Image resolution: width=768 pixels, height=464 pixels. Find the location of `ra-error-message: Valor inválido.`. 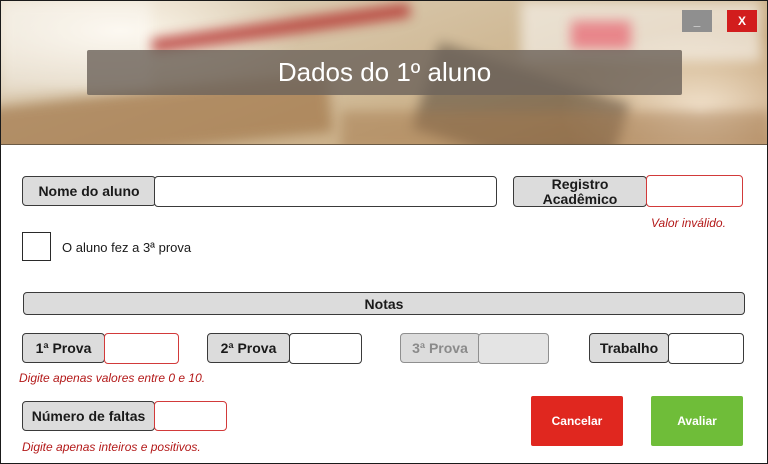

ra-error-message: Valor inválido. is located at coordinates (688, 223).